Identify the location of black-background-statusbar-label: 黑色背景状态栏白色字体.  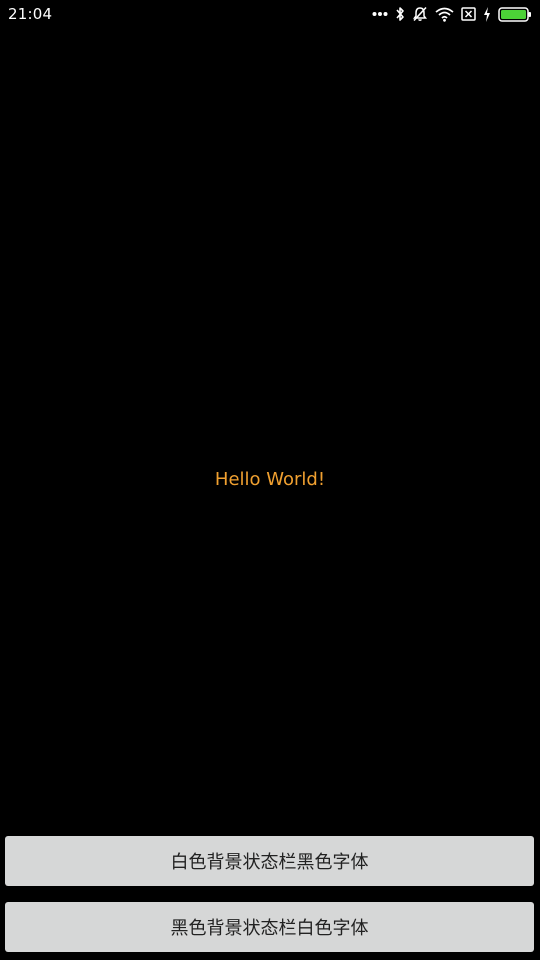
(269, 928).